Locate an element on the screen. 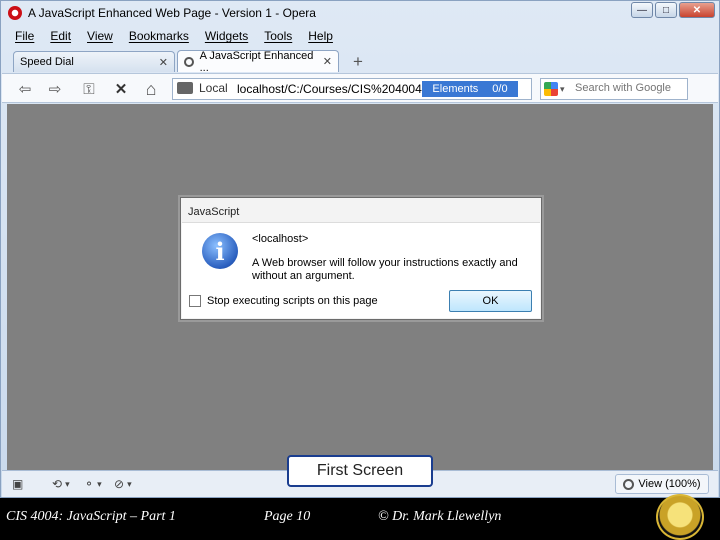 This screenshot has width=720, height=540. university-logo is located at coordinates (680, 517).